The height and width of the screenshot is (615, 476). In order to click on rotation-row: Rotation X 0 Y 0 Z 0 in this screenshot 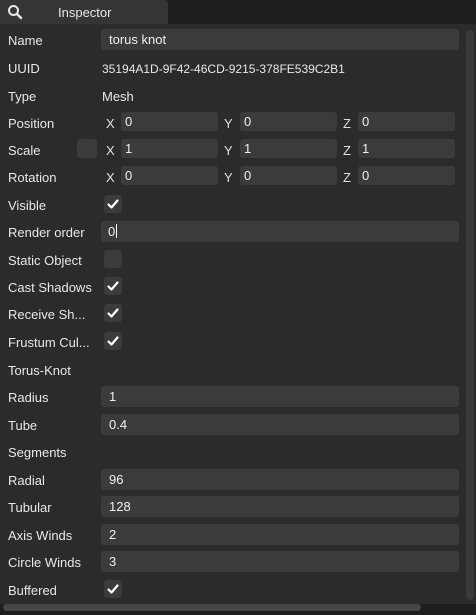, I will do `click(231, 177)`.